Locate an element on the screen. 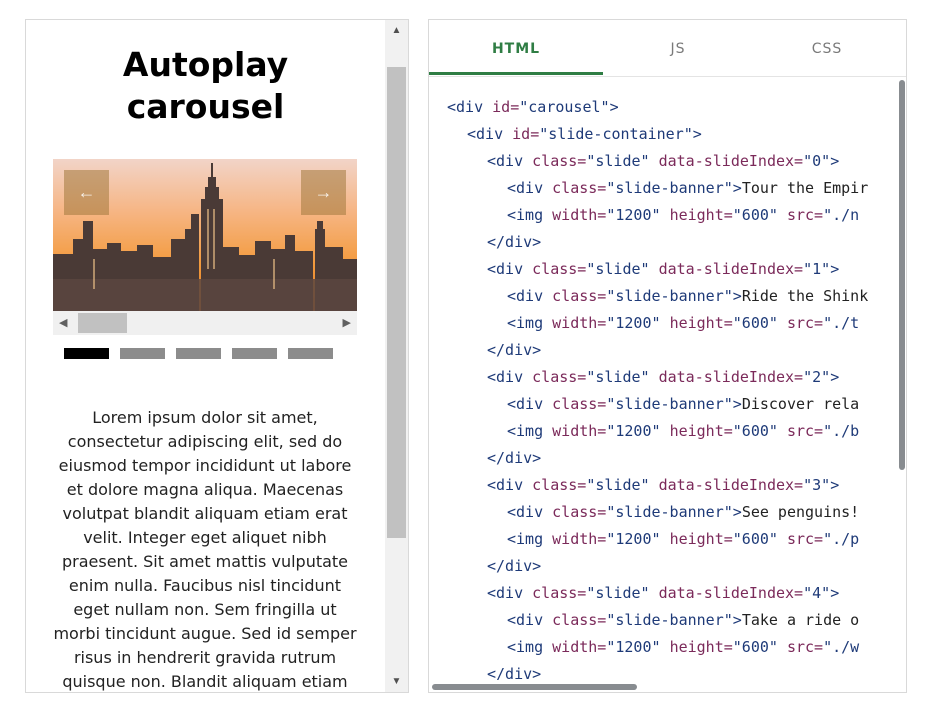 This screenshot has width=934, height=707. page-title-line2: carousel is located at coordinates (205, 106).